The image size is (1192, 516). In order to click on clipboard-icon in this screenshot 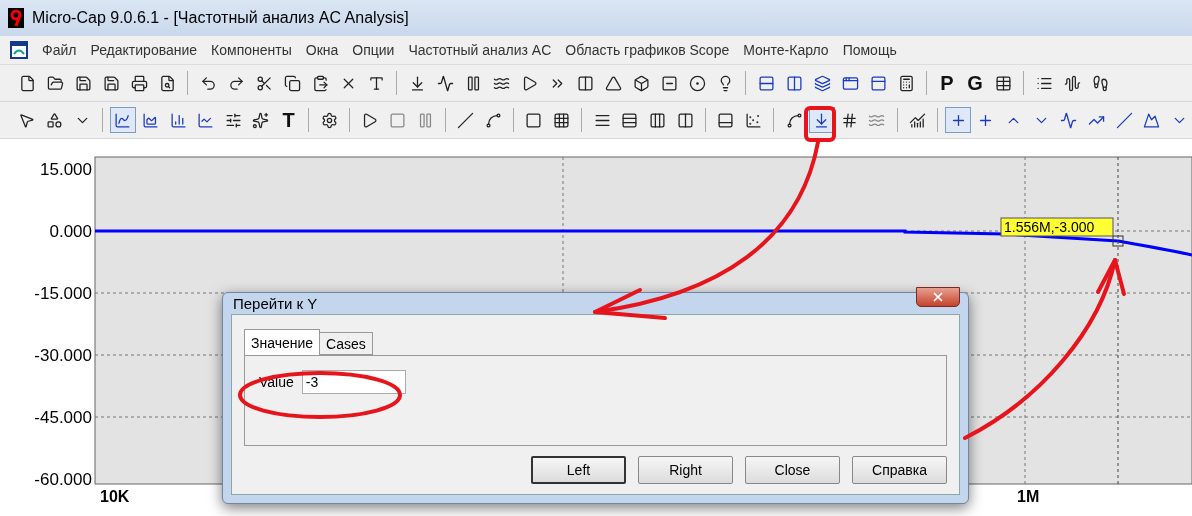, I will do `click(320, 83)`.